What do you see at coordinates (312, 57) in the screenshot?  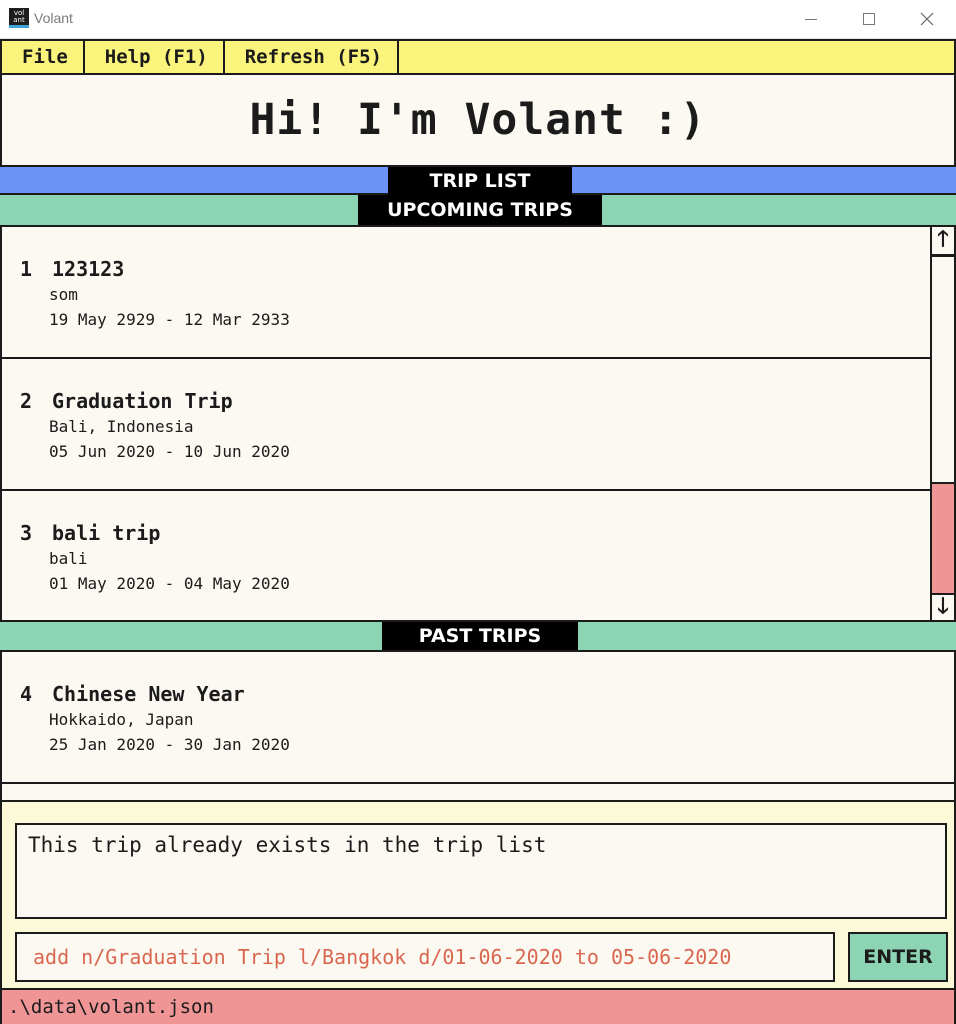 I see `menu-refresh: Refresh (F5)` at bounding box center [312, 57].